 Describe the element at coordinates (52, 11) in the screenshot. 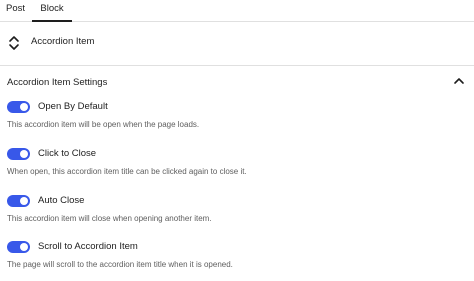

I see `tab-block: Block` at that location.